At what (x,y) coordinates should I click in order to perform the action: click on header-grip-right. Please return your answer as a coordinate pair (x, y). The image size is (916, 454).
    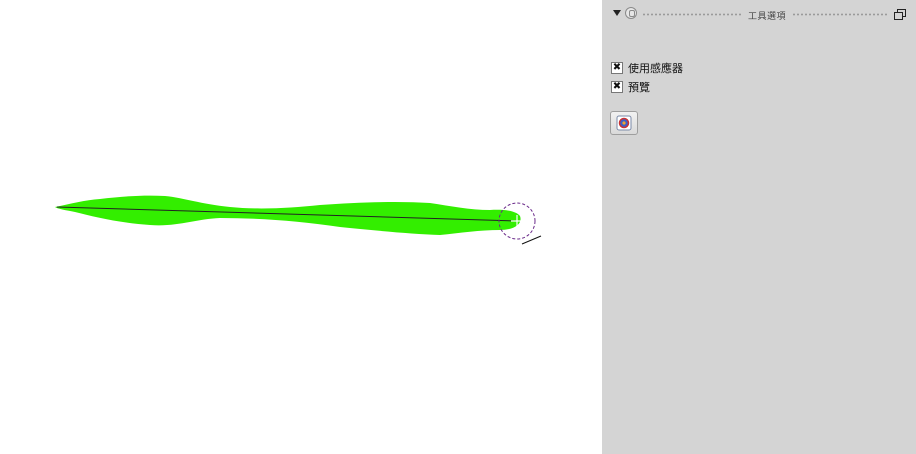
    Looking at the image, I should click on (840, 14).